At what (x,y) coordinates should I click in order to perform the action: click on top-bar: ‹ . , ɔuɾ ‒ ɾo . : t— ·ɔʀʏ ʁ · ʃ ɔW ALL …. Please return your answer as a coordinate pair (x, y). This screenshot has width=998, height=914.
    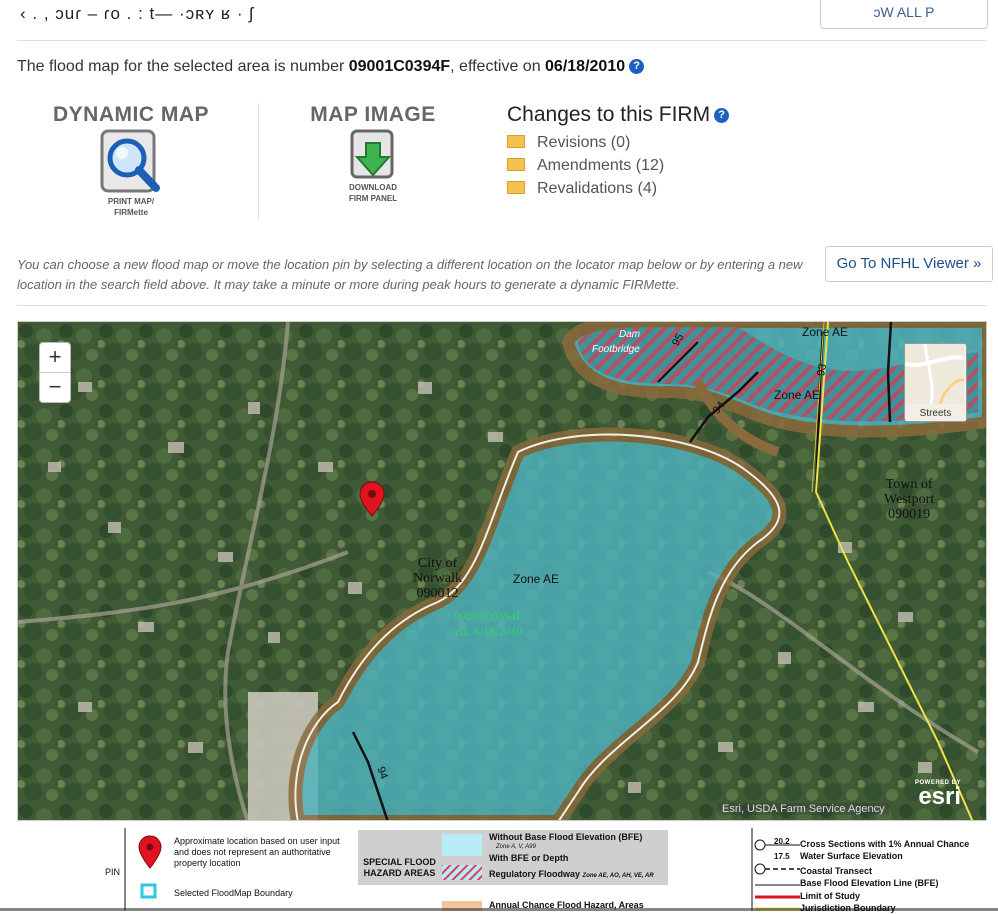
    Looking at the image, I should click on (499, 20).